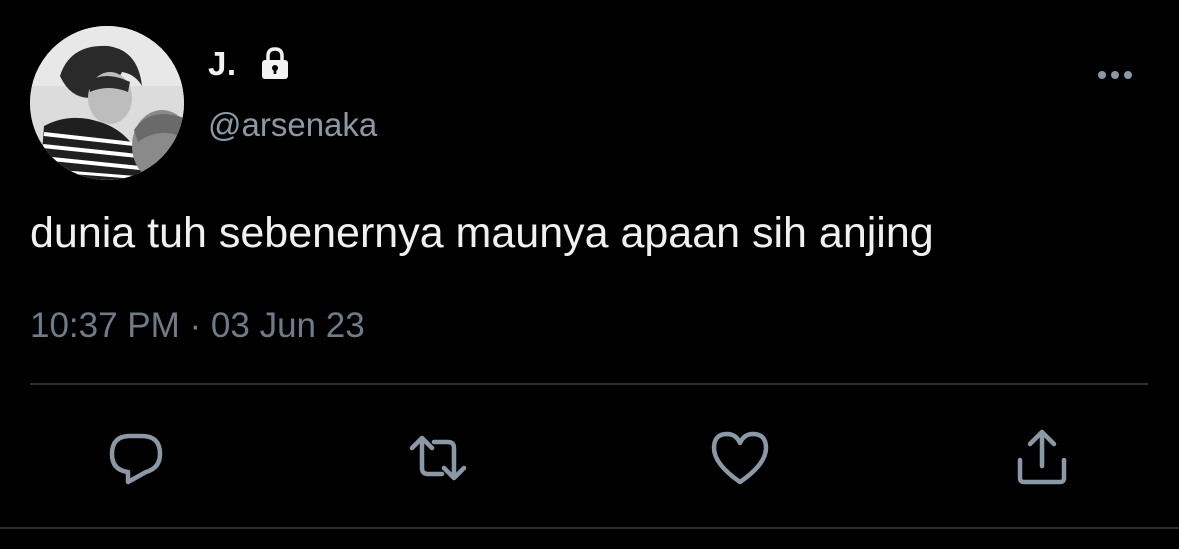  I want to click on display-name-row: J., so click(251, 64).